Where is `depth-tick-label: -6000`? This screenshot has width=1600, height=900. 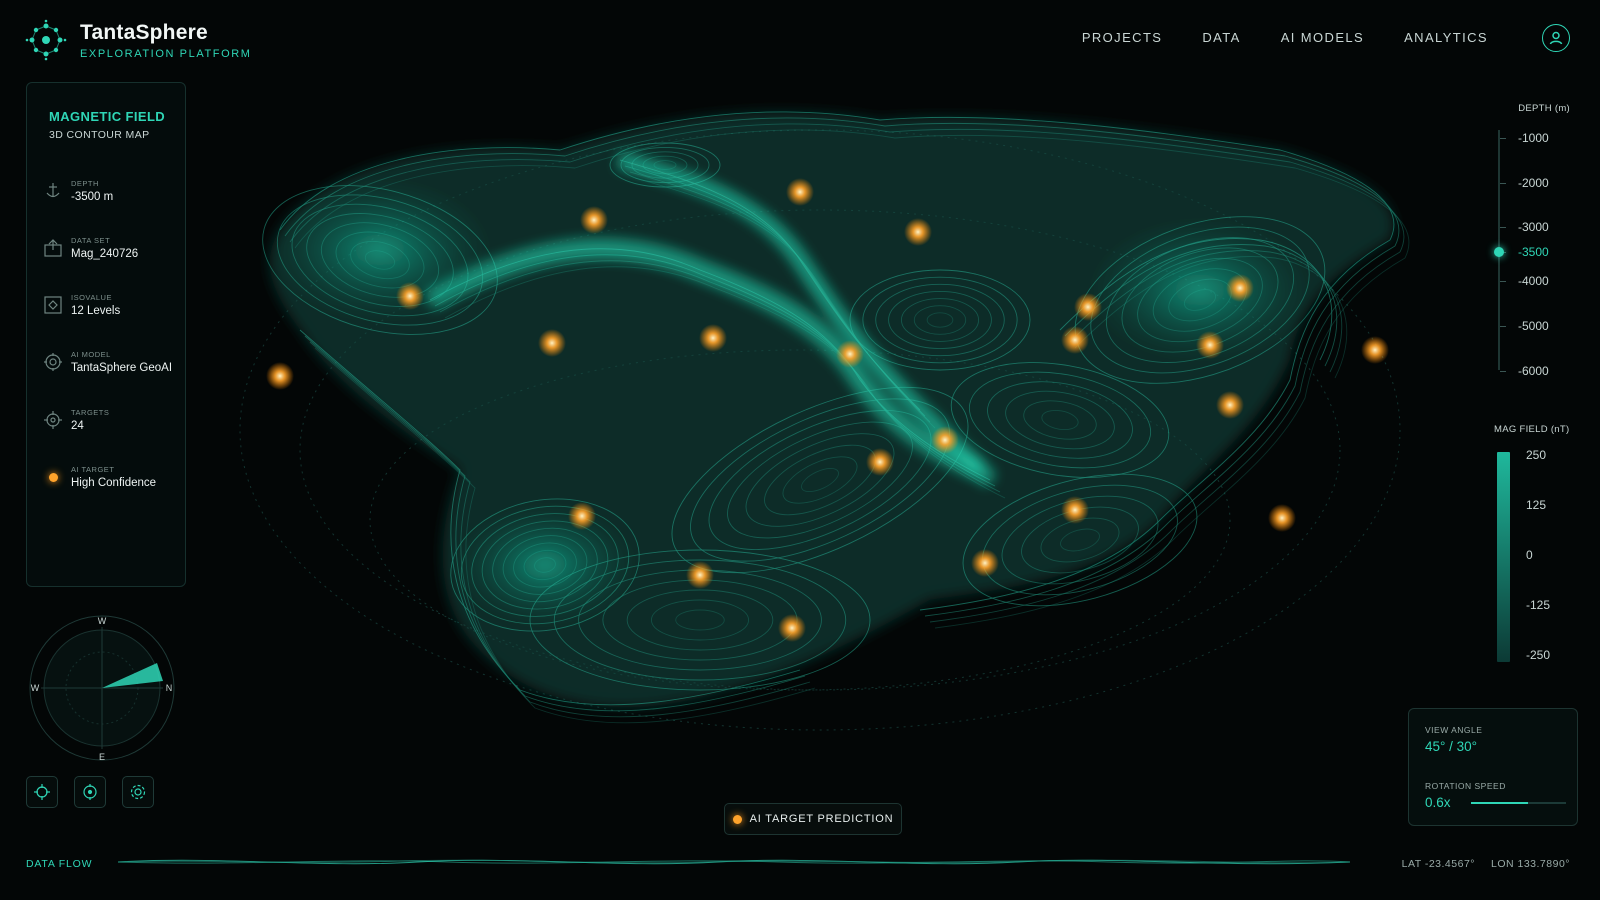 depth-tick-label: -6000 is located at coordinates (1533, 371).